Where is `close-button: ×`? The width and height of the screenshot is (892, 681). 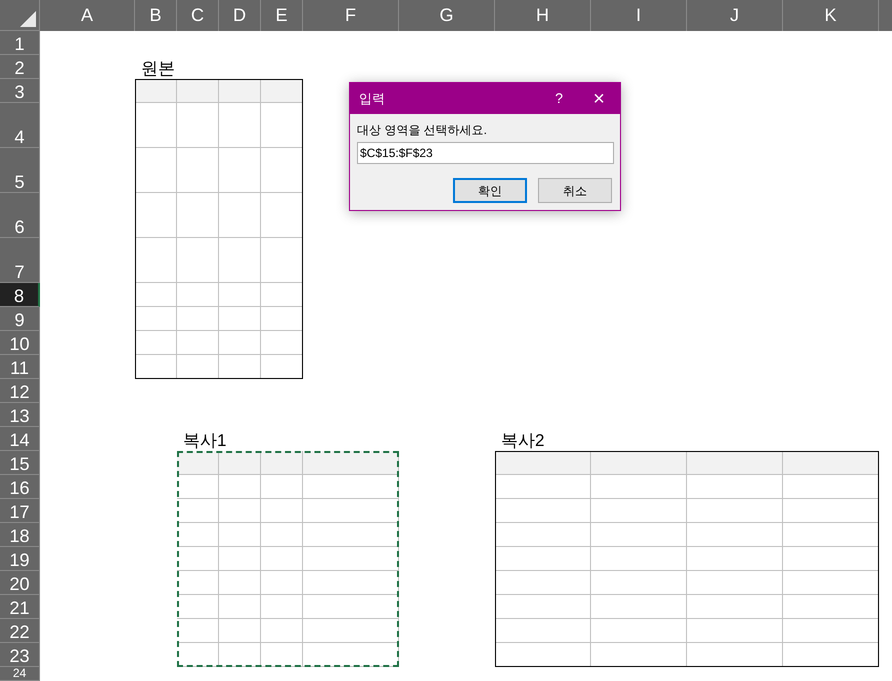
close-button: × is located at coordinates (599, 98).